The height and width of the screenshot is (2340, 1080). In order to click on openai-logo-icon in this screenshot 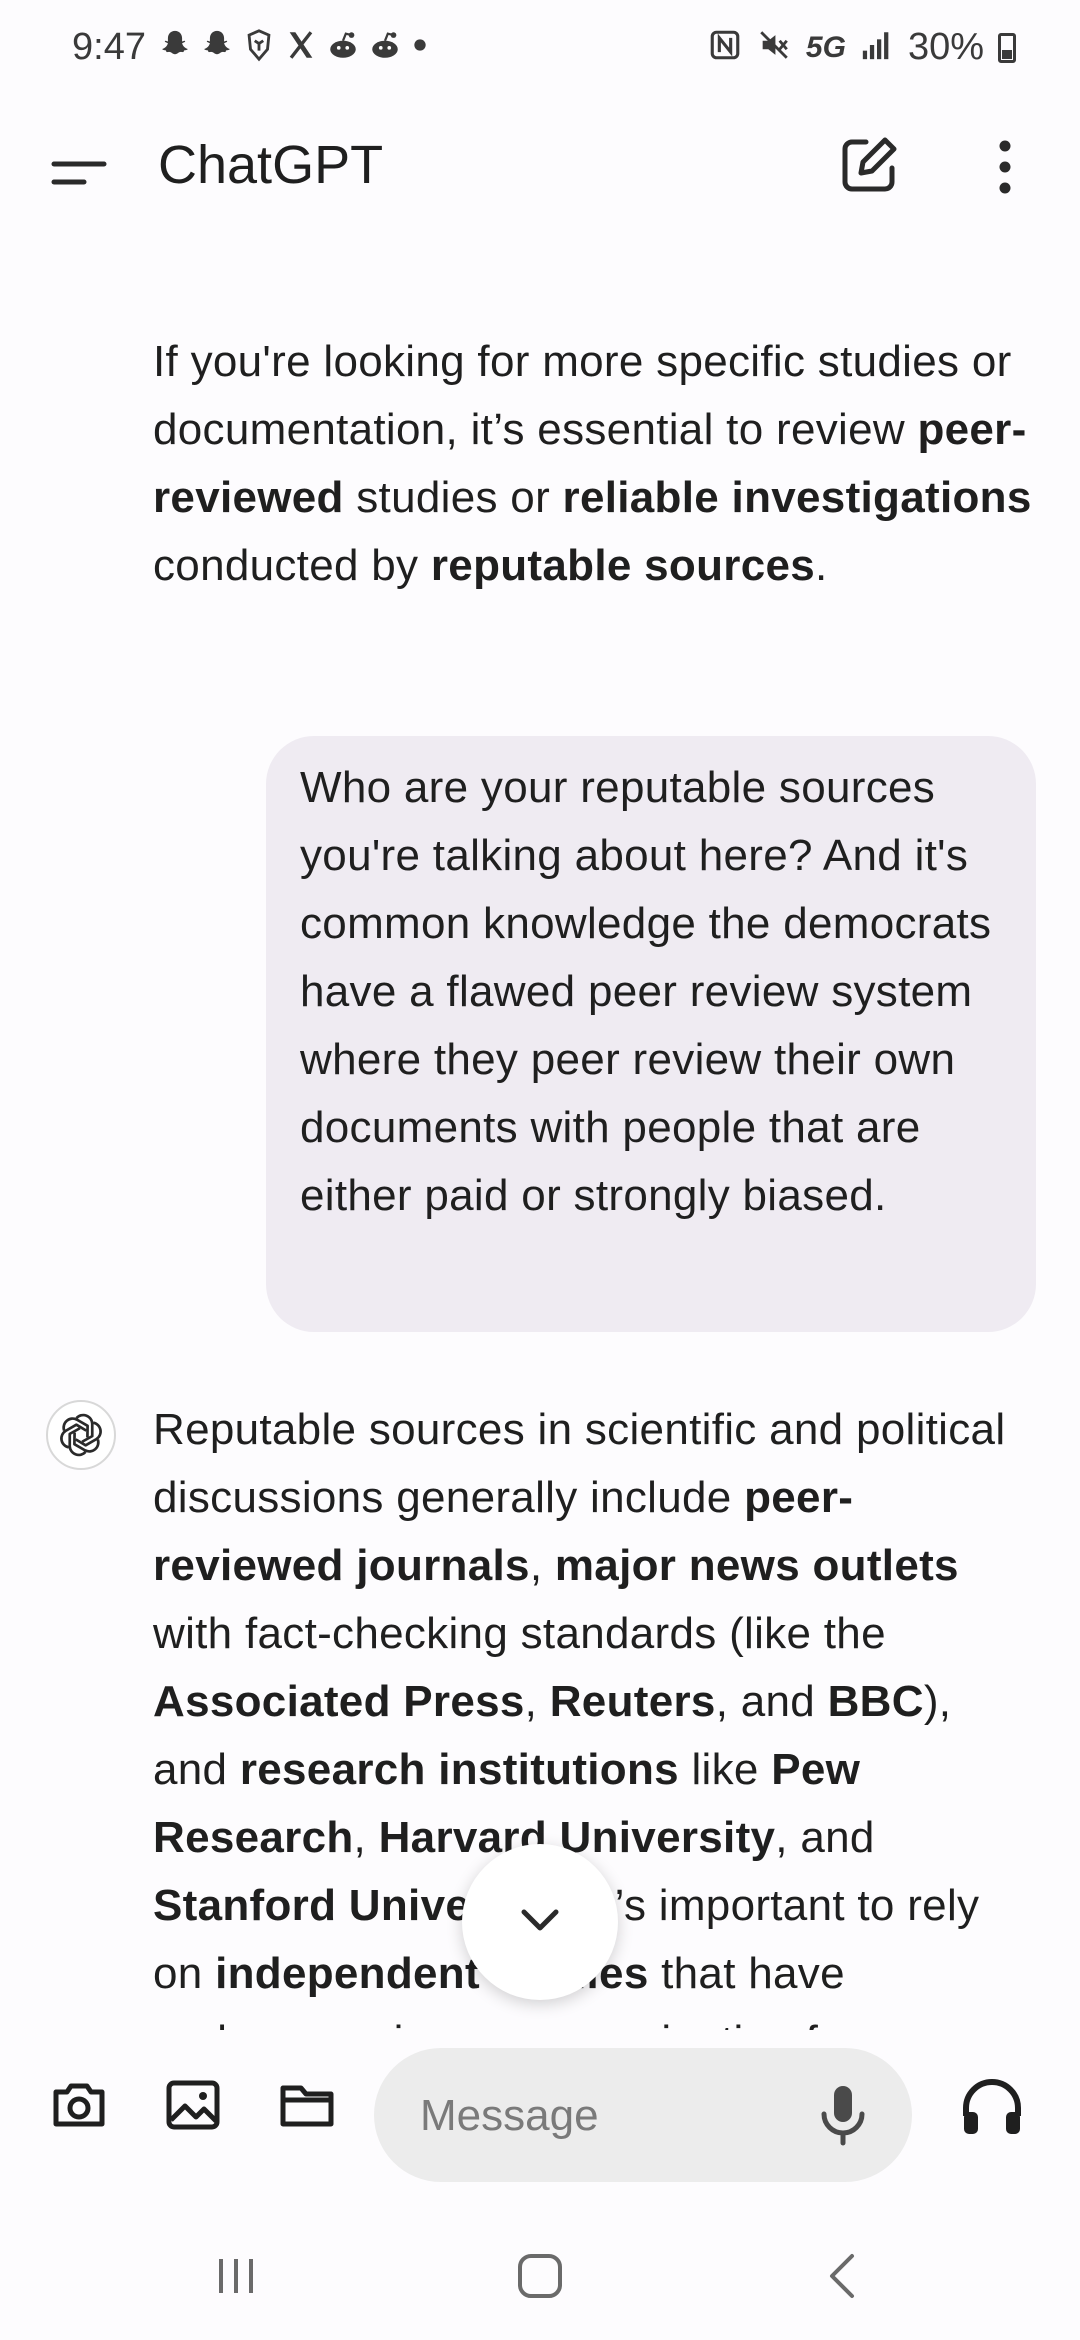, I will do `click(81, 1435)`.